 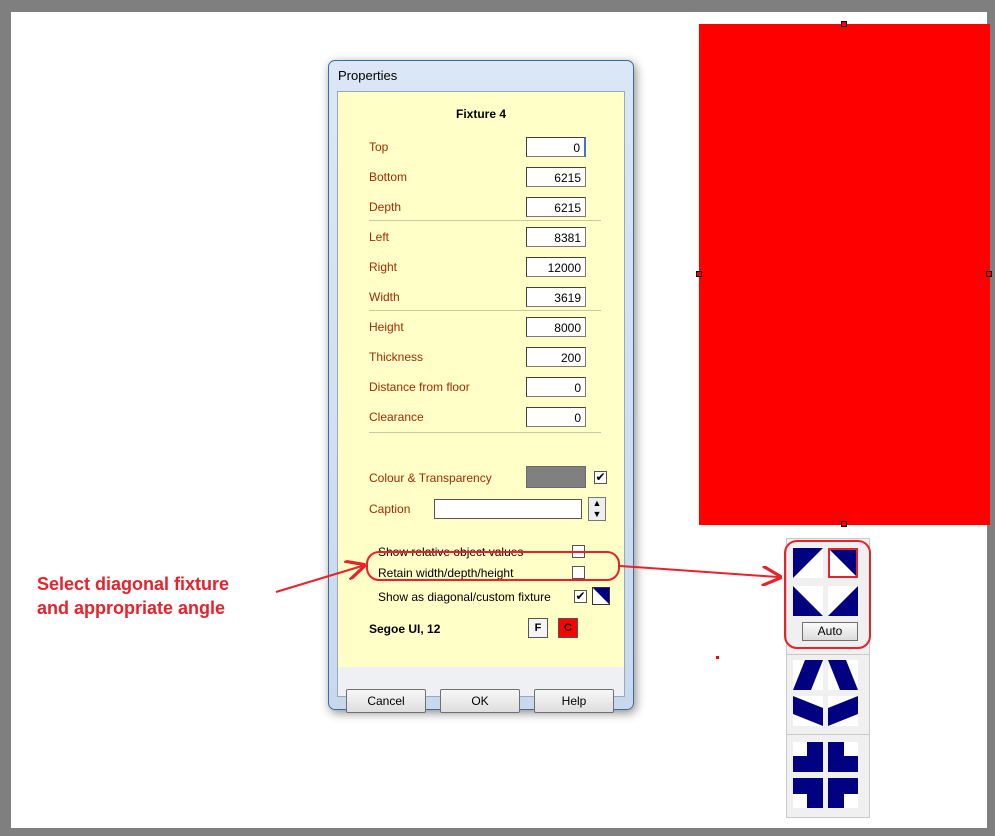 I want to click on corner-bottom-right-icon, so click(x=843, y=793).